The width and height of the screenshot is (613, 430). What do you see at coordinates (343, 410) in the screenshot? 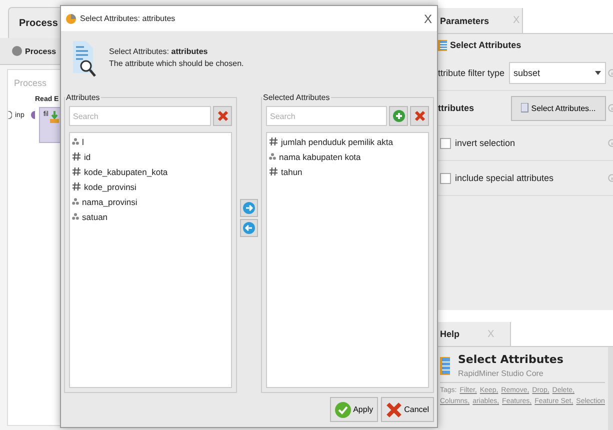
I see `checkmark-icon` at bounding box center [343, 410].